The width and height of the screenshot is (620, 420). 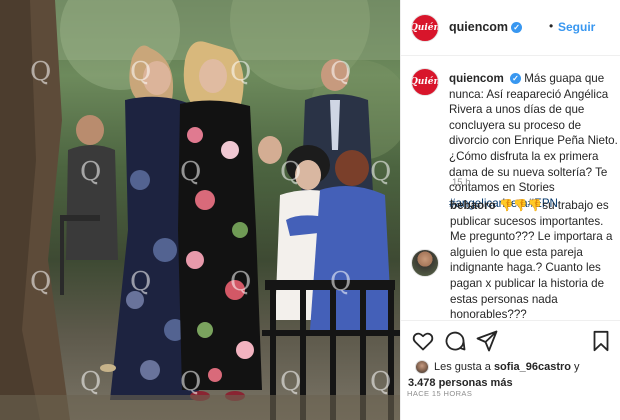 I want to click on caption-username: quiencom, so click(x=476, y=78).